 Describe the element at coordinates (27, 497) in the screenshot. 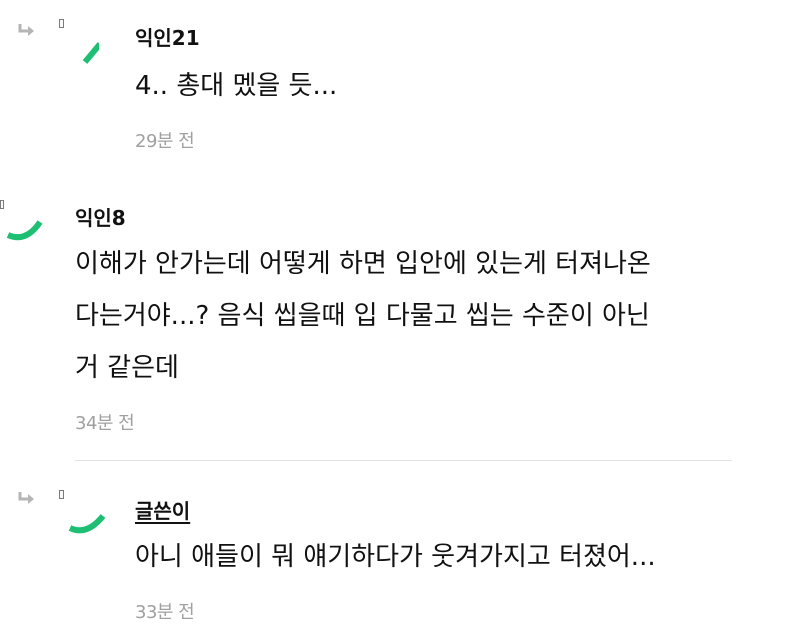

I see `reply-arrow-icon` at that location.